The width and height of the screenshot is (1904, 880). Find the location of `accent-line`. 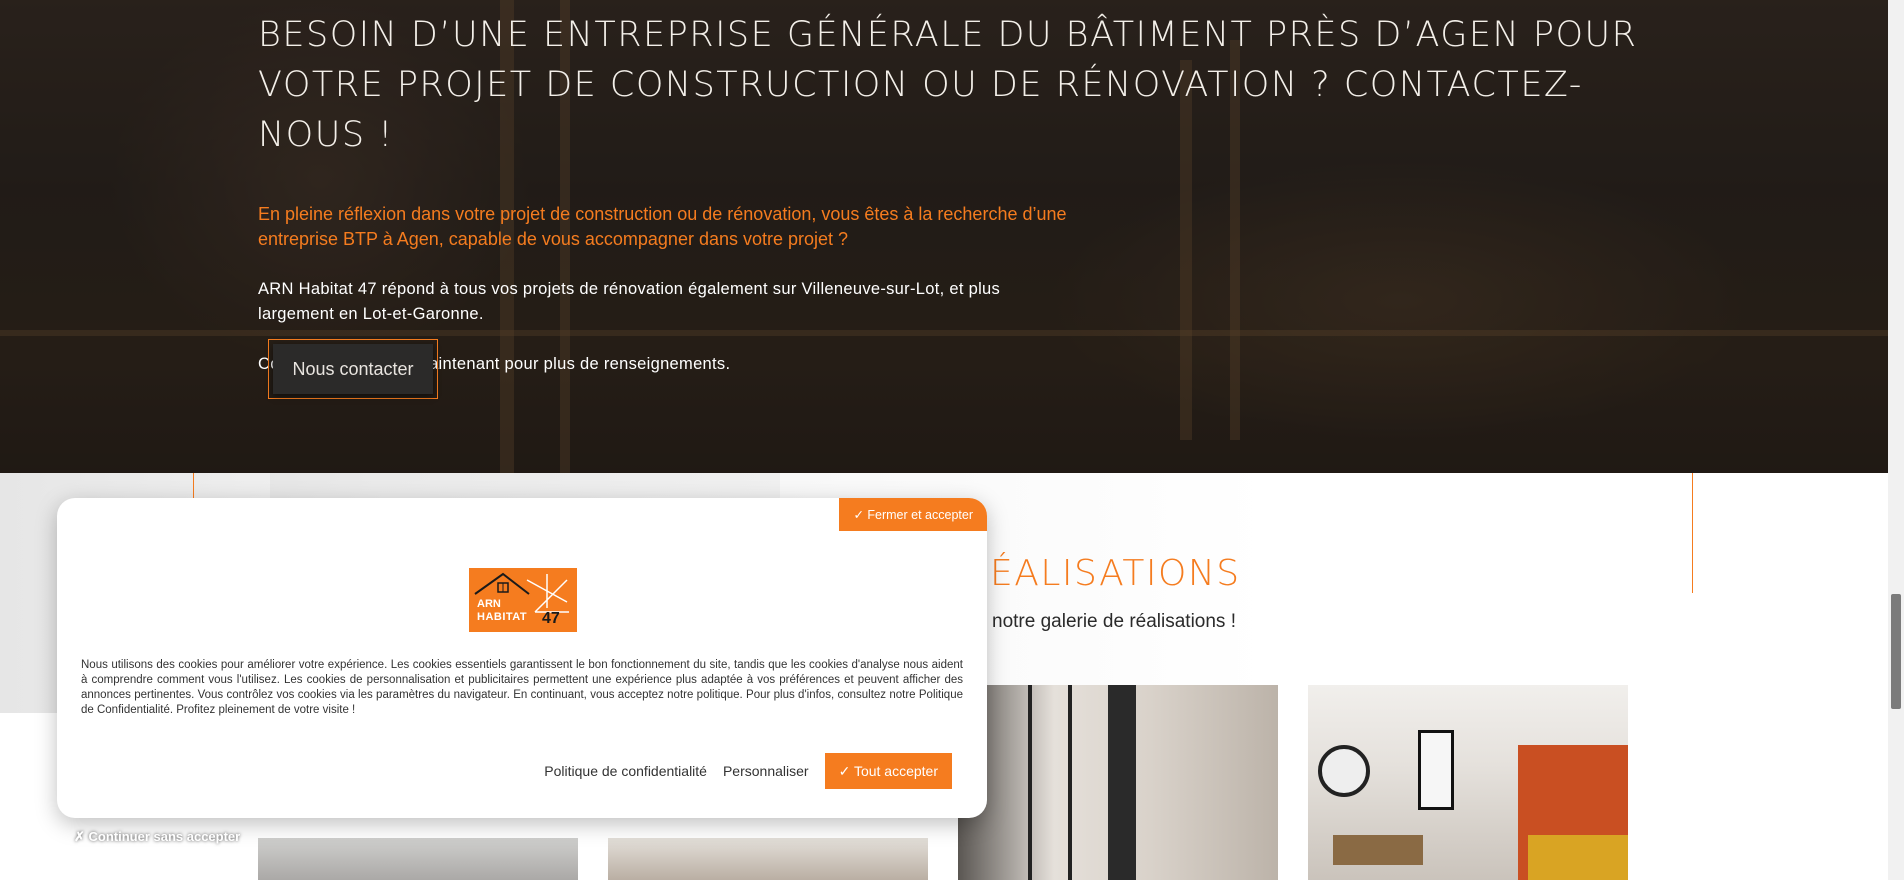

accent-line is located at coordinates (1692, 533).